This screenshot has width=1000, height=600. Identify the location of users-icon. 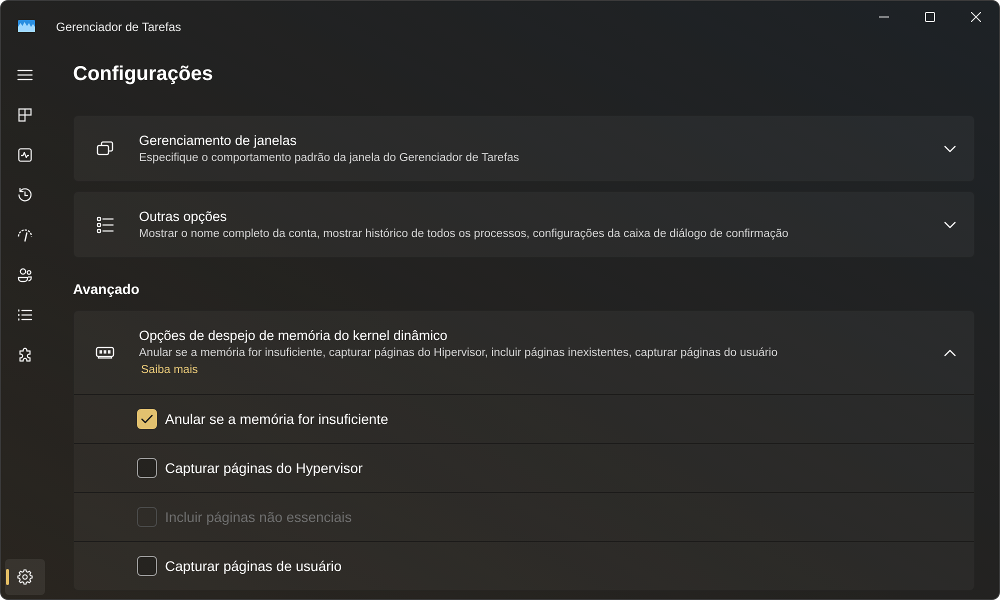
(25, 275).